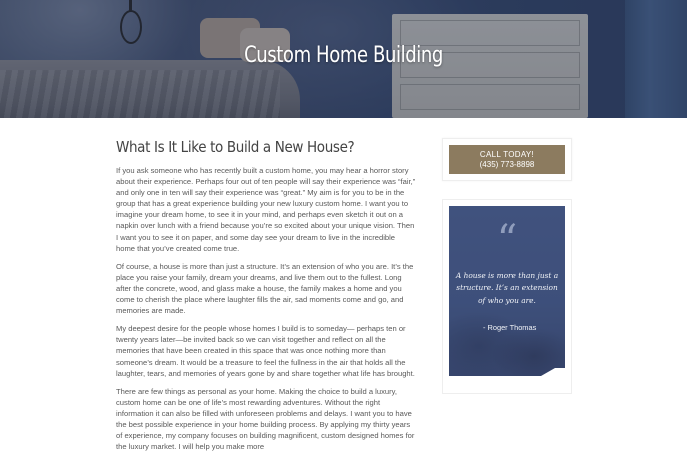 The height and width of the screenshot is (459, 687). I want to click on quote-author: - Roger Thomas, so click(510, 327).